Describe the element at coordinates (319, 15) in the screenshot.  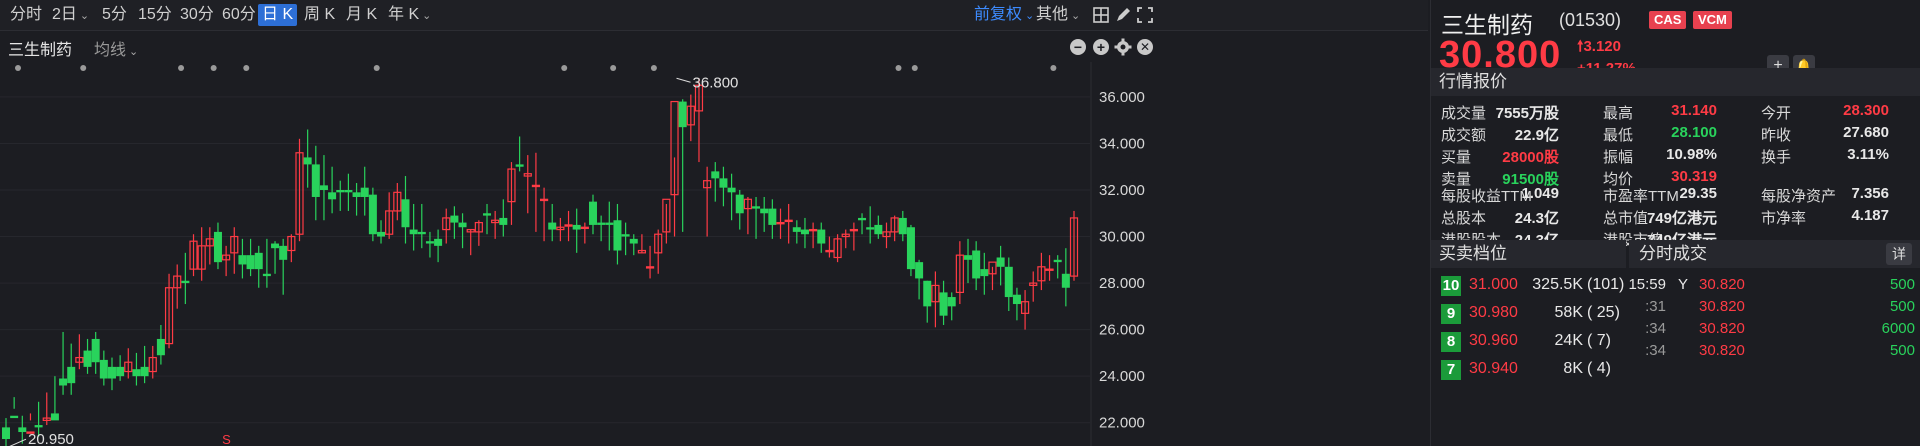
I see `period-tab-weekly: 周 K` at that location.